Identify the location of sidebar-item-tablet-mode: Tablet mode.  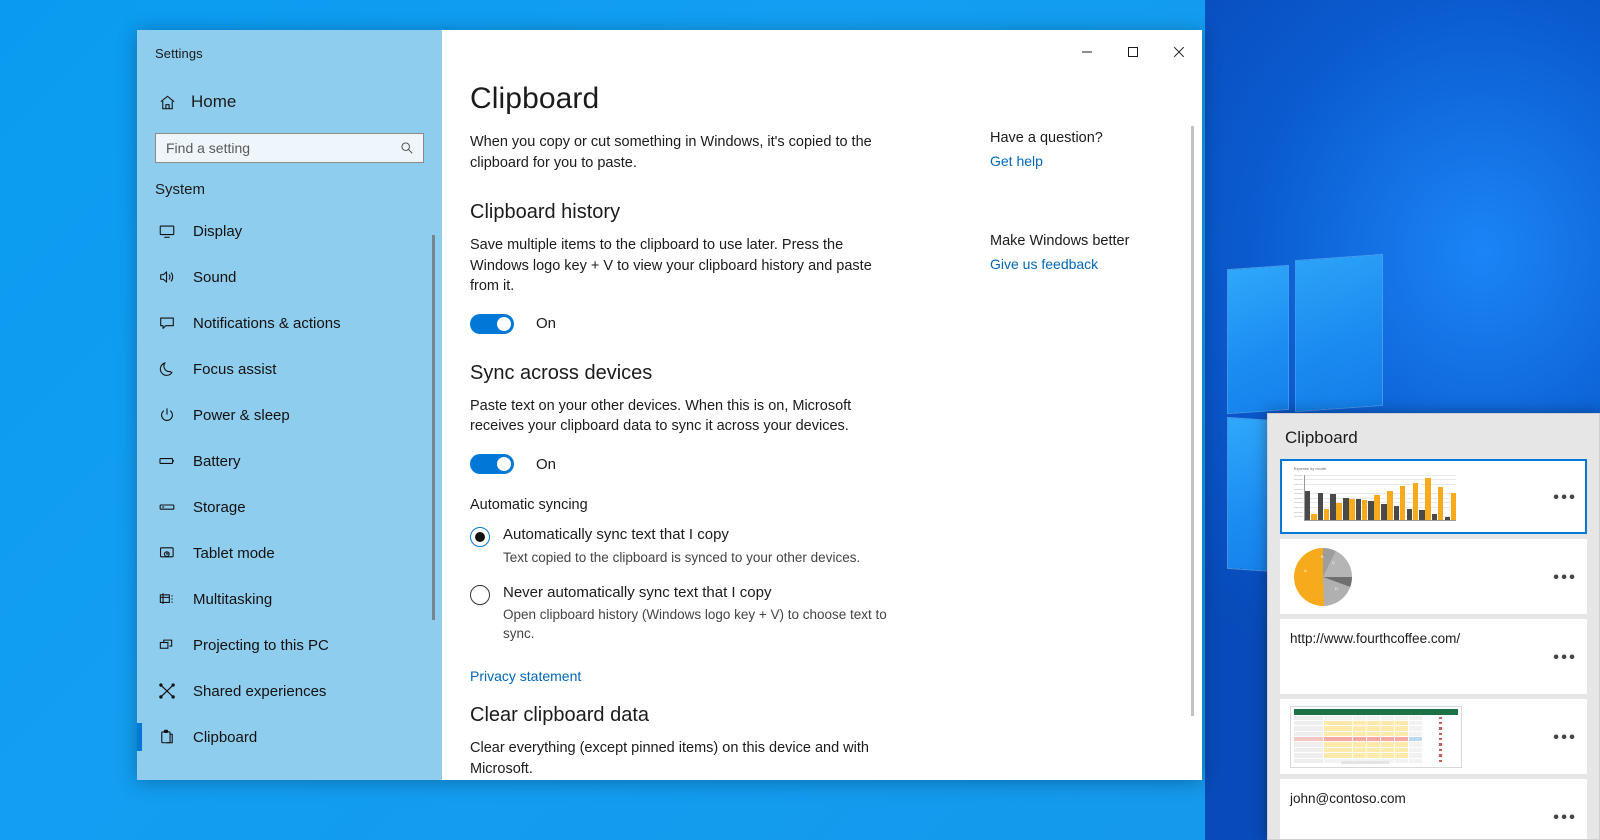
(289, 553).